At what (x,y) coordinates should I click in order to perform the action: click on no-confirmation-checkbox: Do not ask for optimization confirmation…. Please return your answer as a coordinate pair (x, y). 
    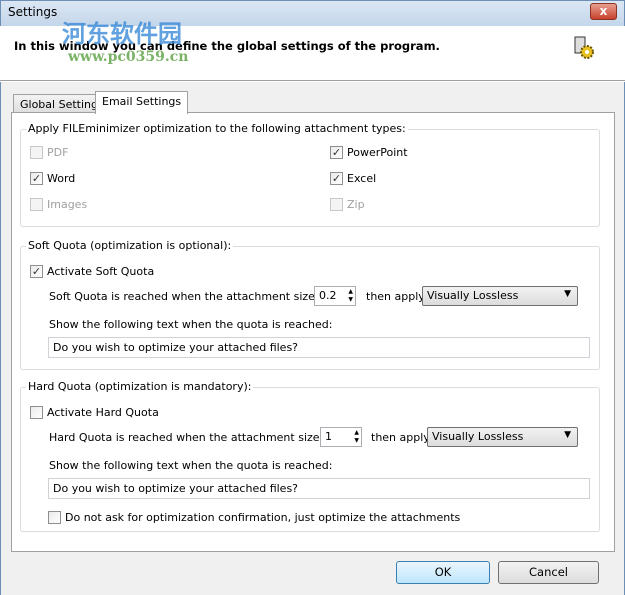
    Looking at the image, I should click on (254, 517).